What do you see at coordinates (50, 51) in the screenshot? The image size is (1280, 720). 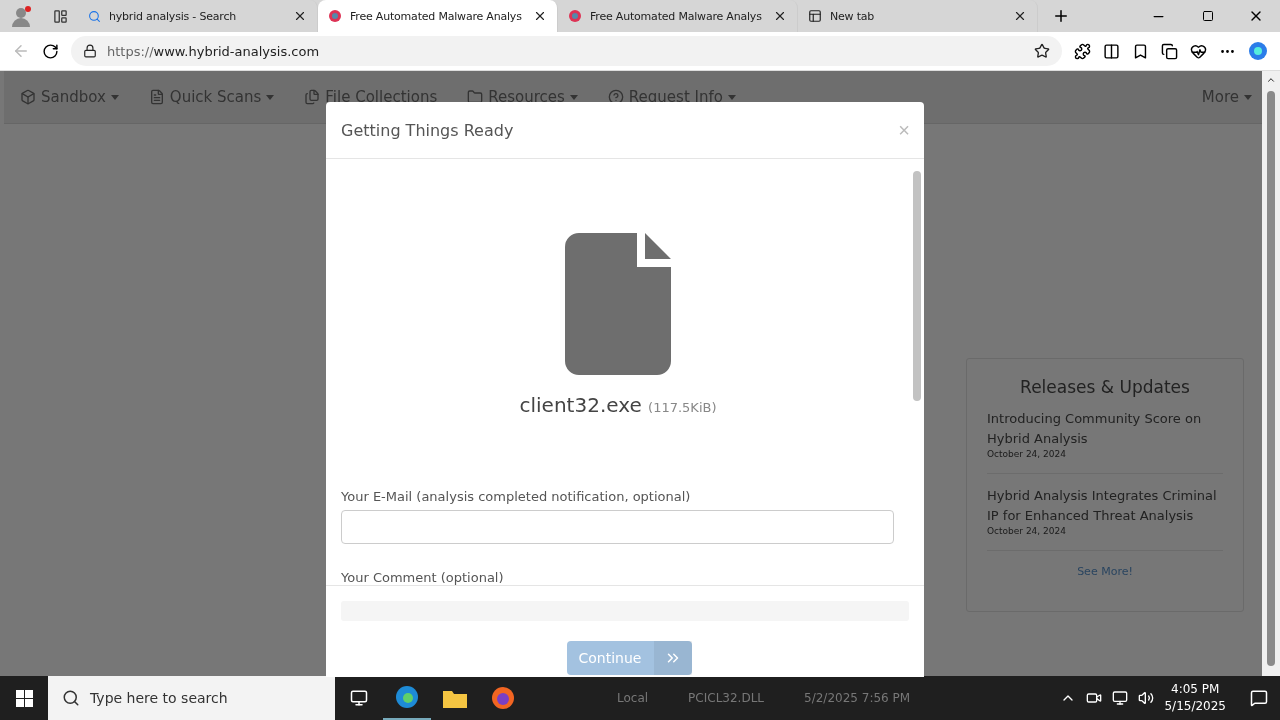 I see `reload-icon` at bounding box center [50, 51].